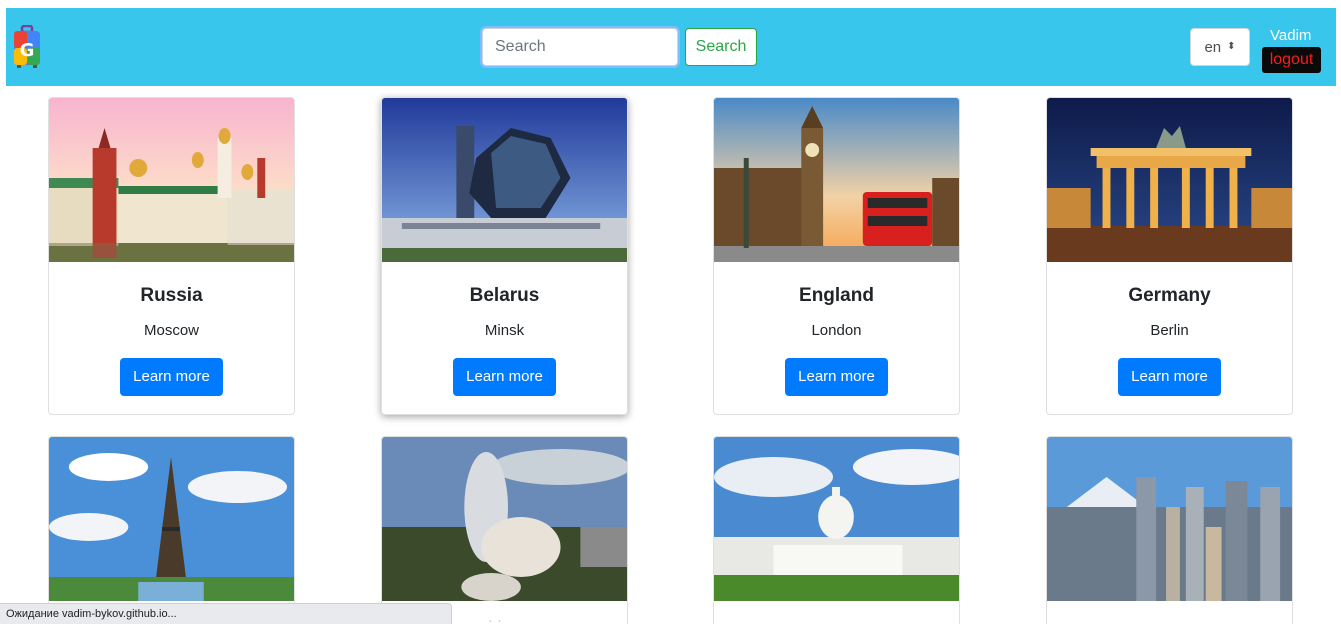 Image resolution: width=1341 pixels, height=624 pixels. Describe the element at coordinates (1169, 295) in the screenshot. I see `card-country-title: Germany` at that location.